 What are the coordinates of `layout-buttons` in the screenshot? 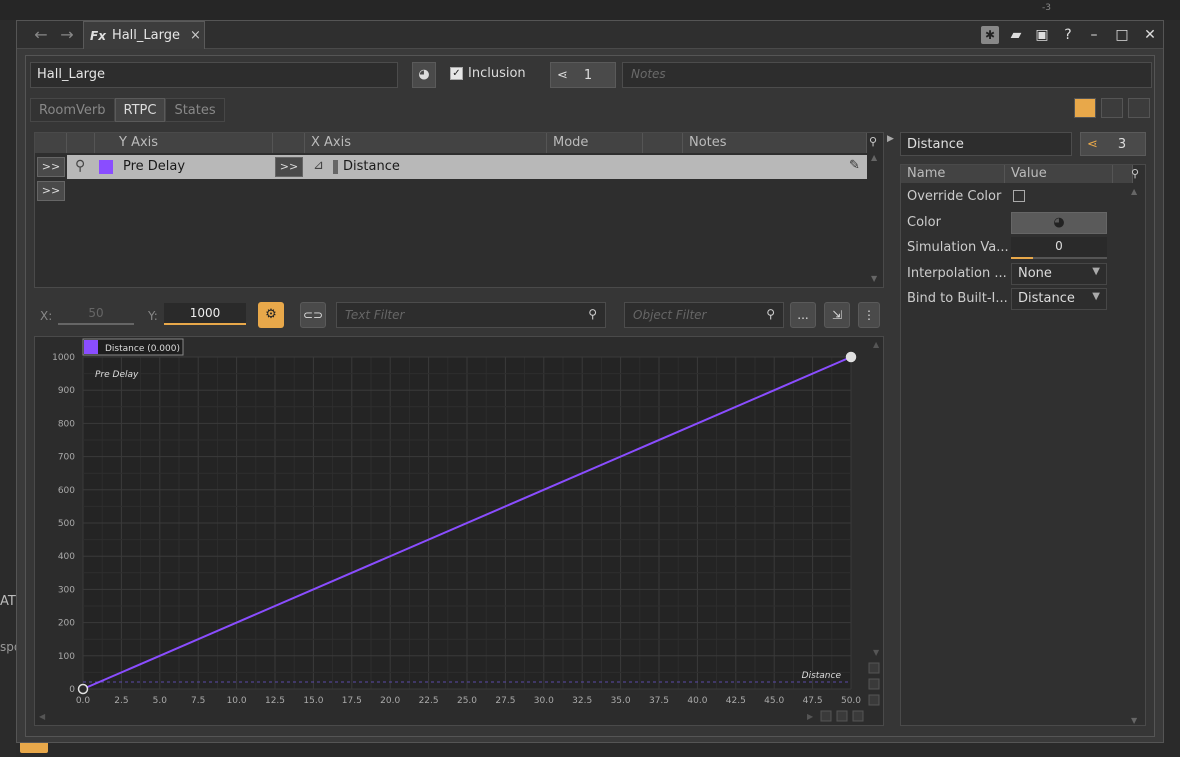 It's located at (1112, 108).